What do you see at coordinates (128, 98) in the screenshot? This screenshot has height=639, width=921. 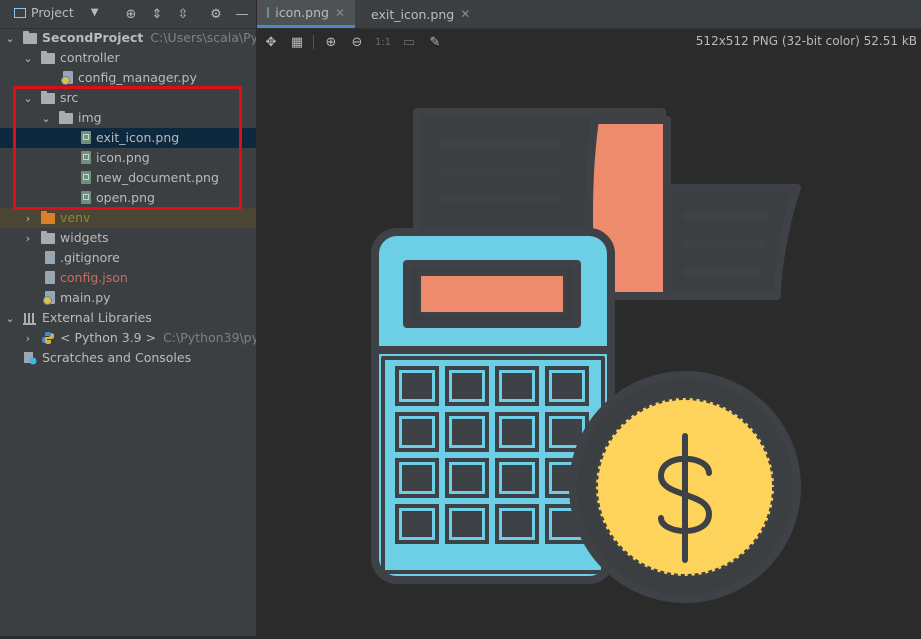 I see `tree-item-src: ⌄ src` at bounding box center [128, 98].